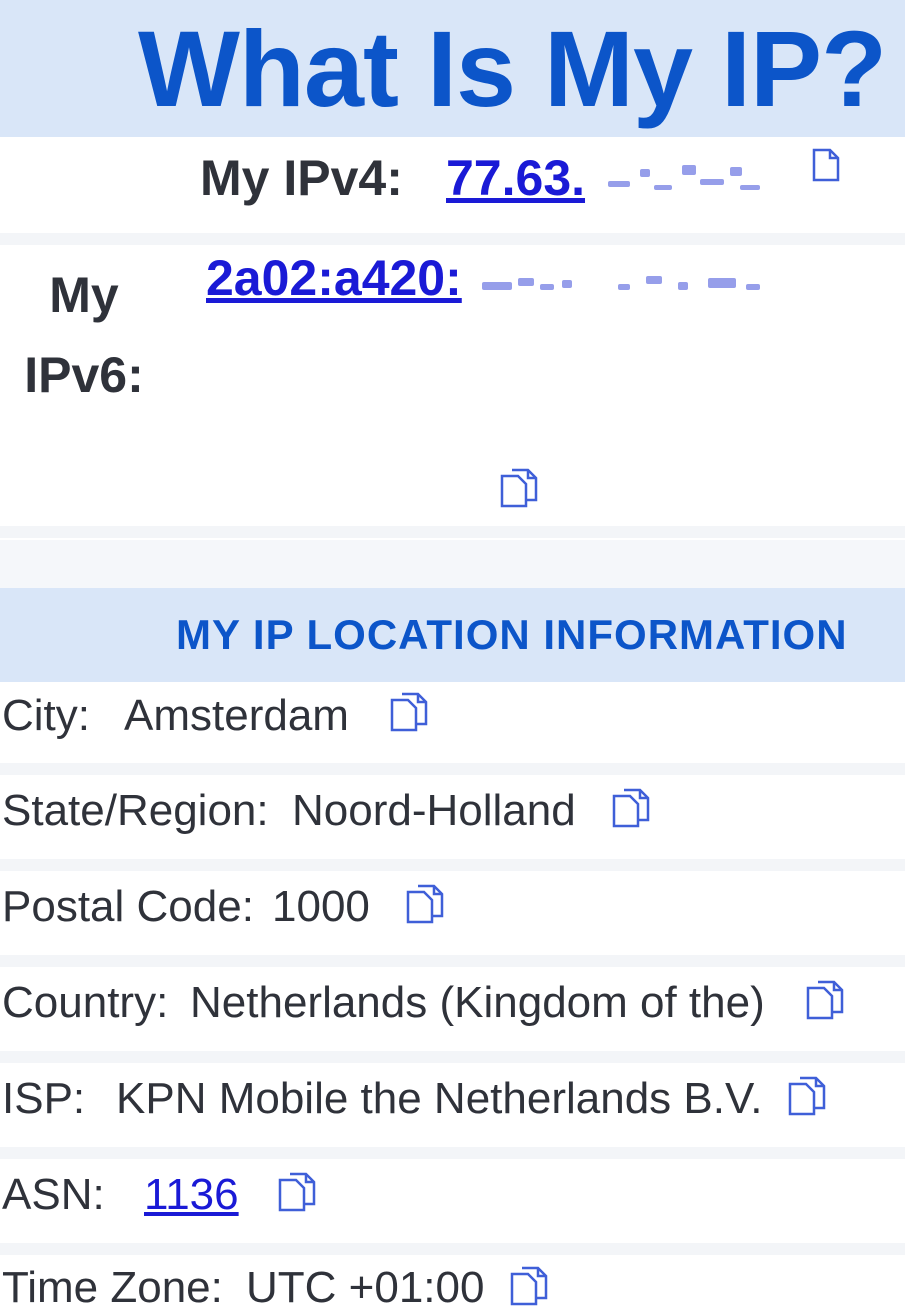 The width and height of the screenshot is (905, 1311). I want to click on isp-value: KPN Mobile the Netherlands B.V., so click(439, 1098).